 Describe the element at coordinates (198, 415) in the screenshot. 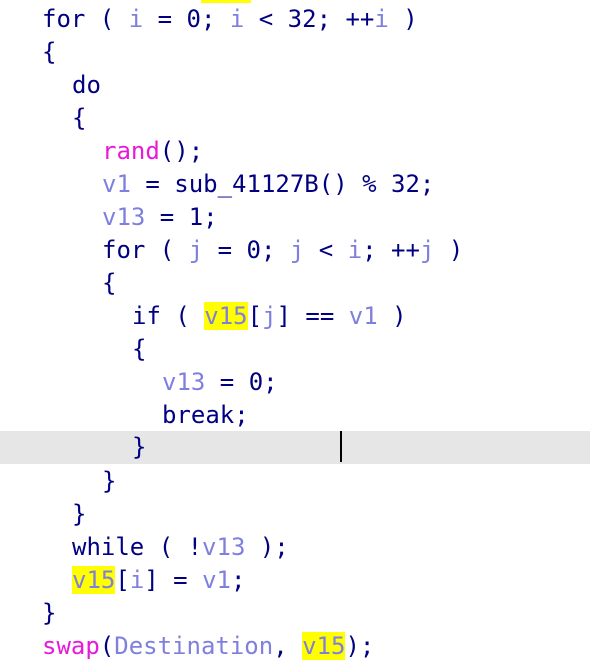

I see `keyword: break` at that location.